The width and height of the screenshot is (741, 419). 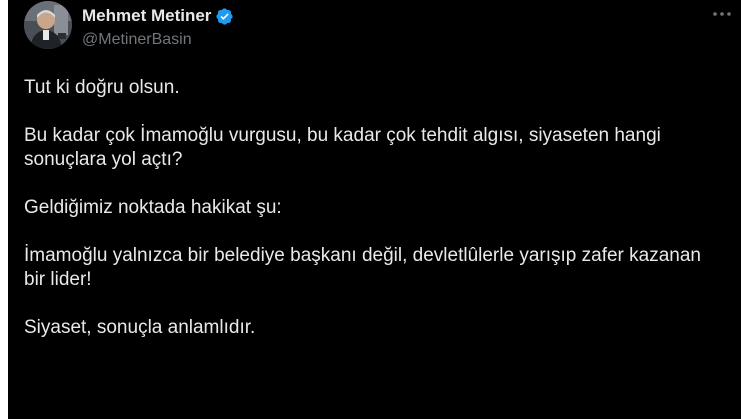 What do you see at coordinates (140, 327) in the screenshot?
I see `tweet-paragraph: Siyaset, sonuçla anlamlıdır.` at bounding box center [140, 327].